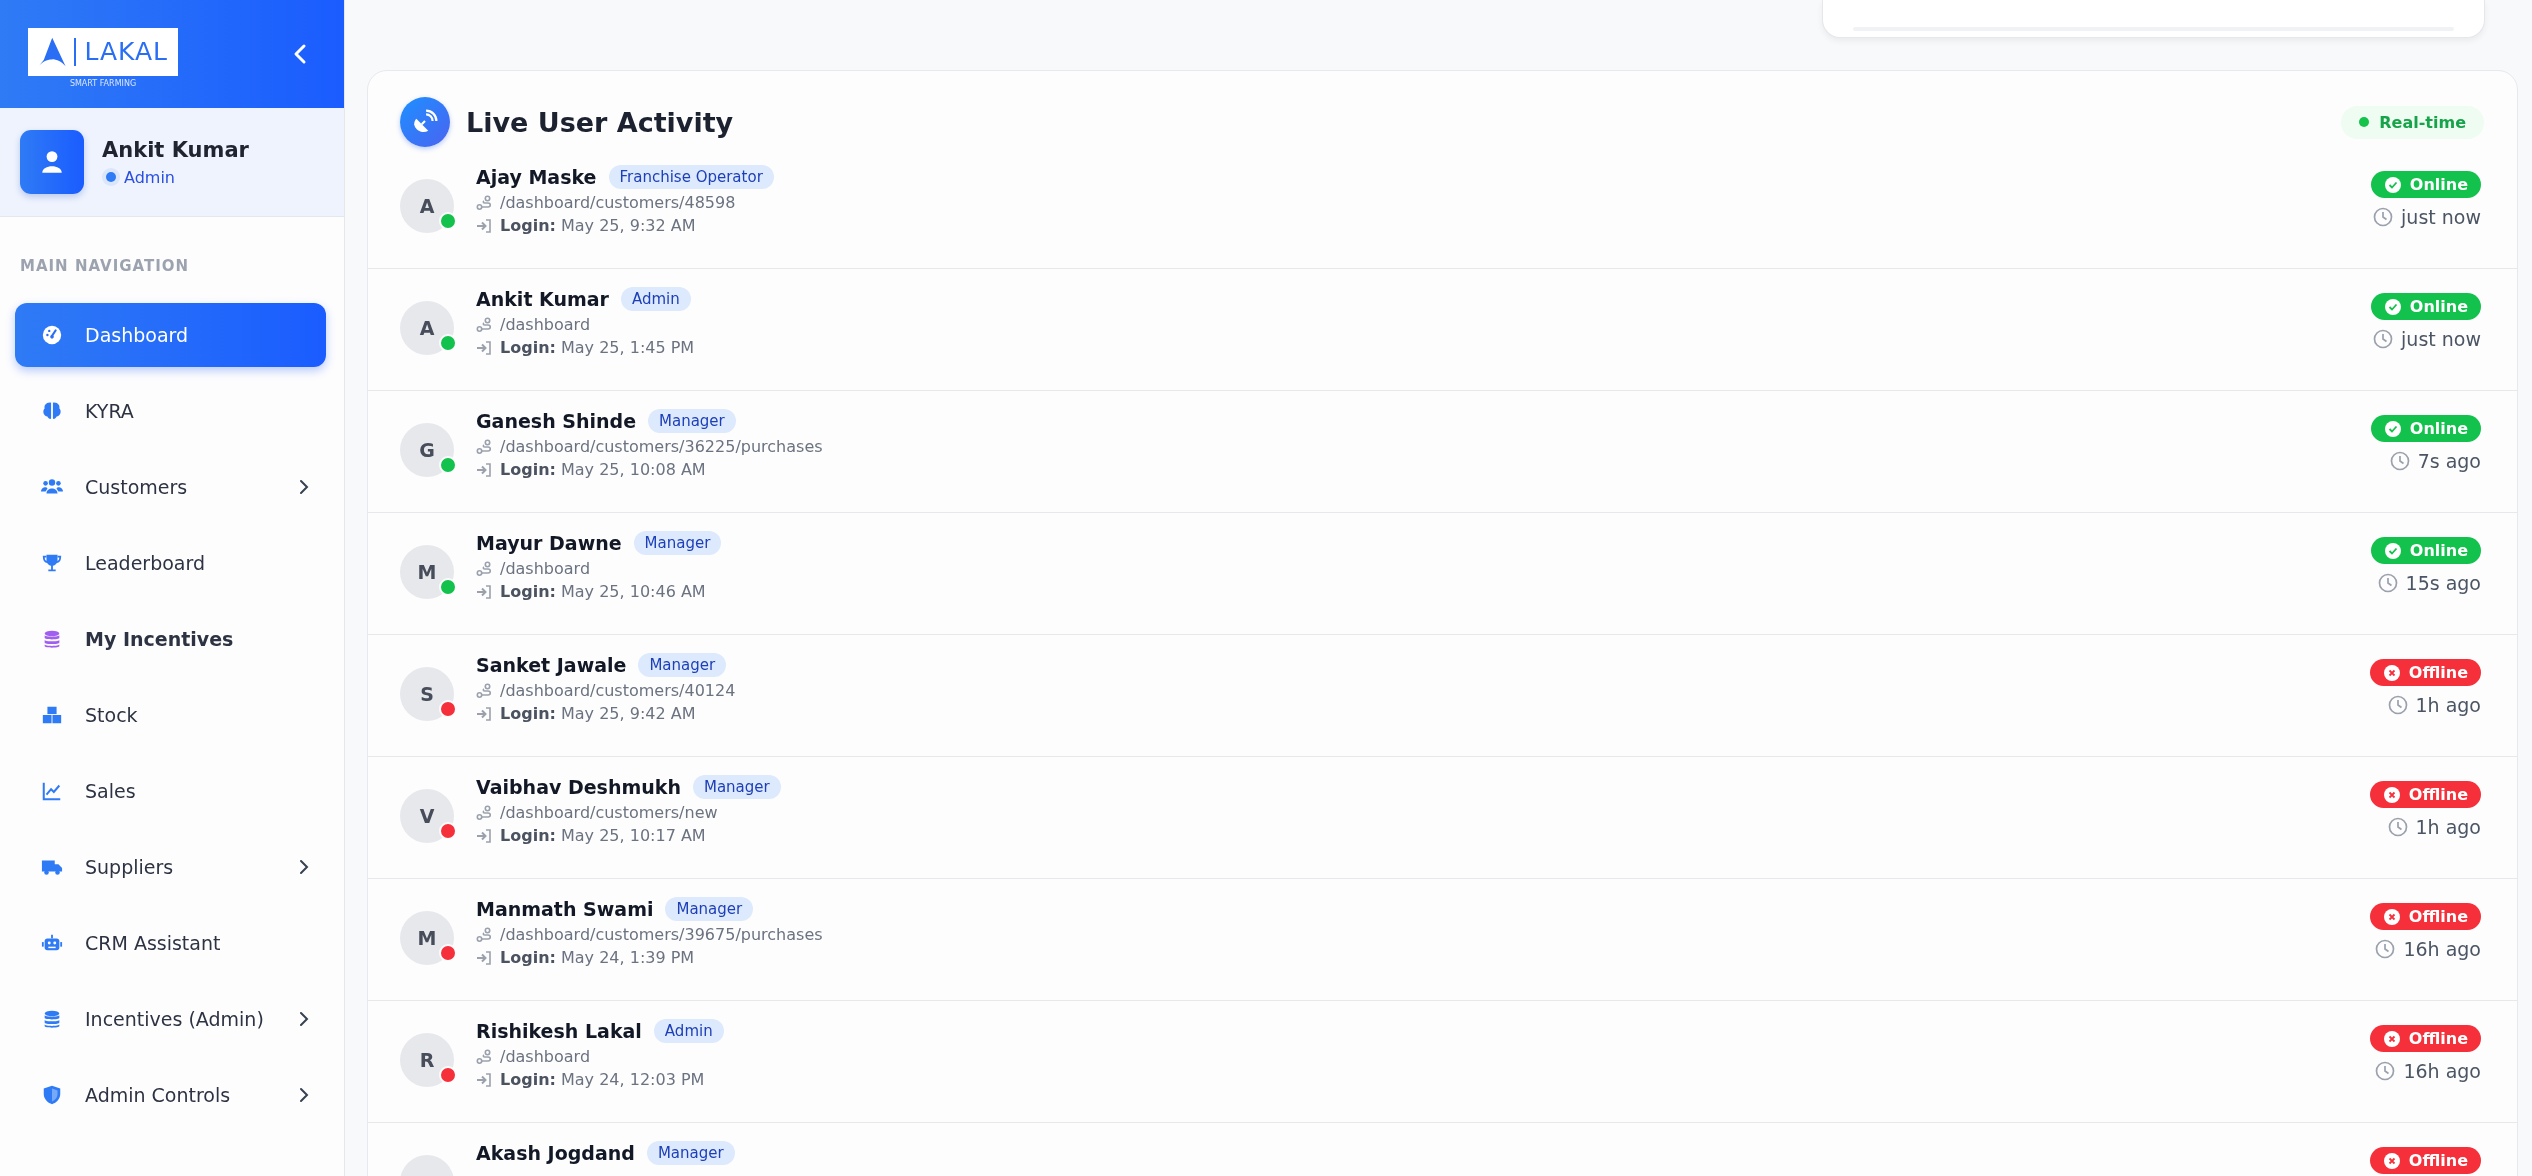 The image size is (2532, 1176). I want to click on user-name: Ganesh Shinde, so click(556, 421).